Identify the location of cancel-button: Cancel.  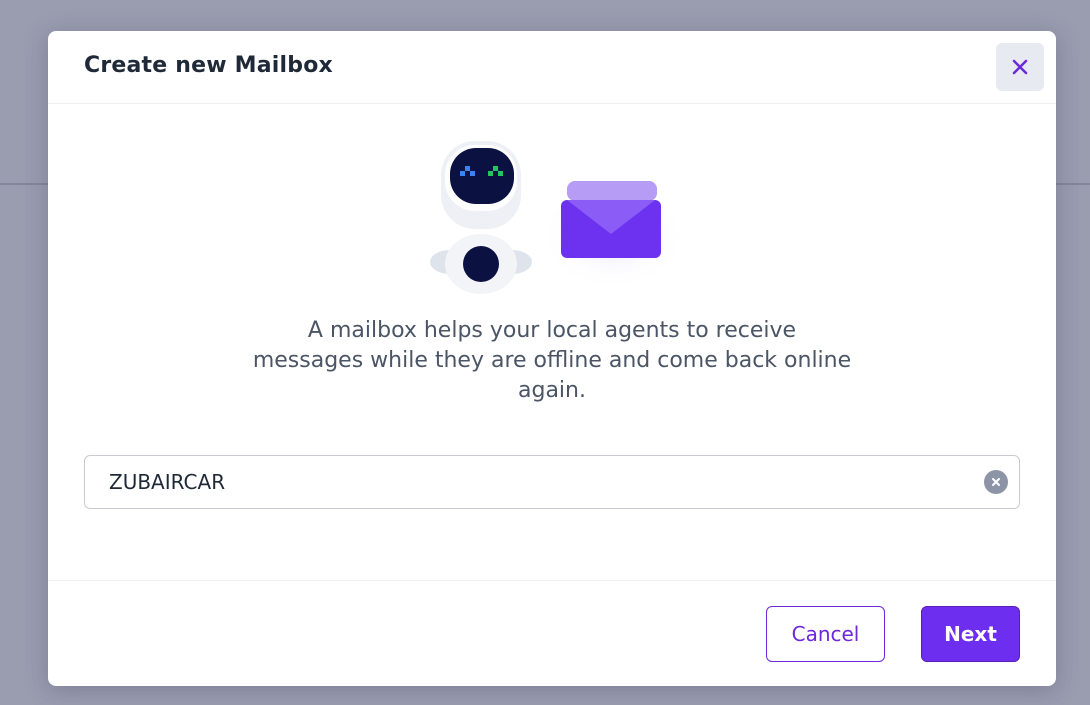
(825, 634).